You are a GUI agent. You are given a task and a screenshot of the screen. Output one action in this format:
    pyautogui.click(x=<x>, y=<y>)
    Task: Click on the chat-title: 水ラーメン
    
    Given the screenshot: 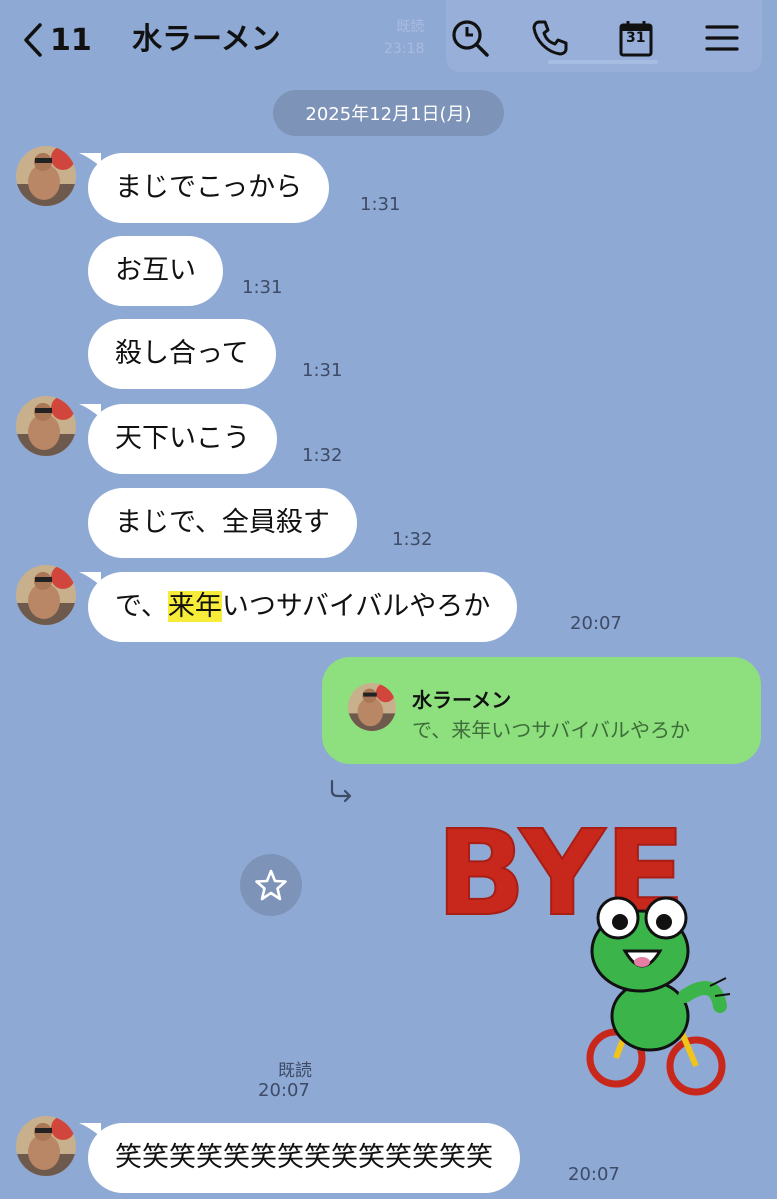 What is the action you would take?
    pyautogui.click(x=206, y=39)
    